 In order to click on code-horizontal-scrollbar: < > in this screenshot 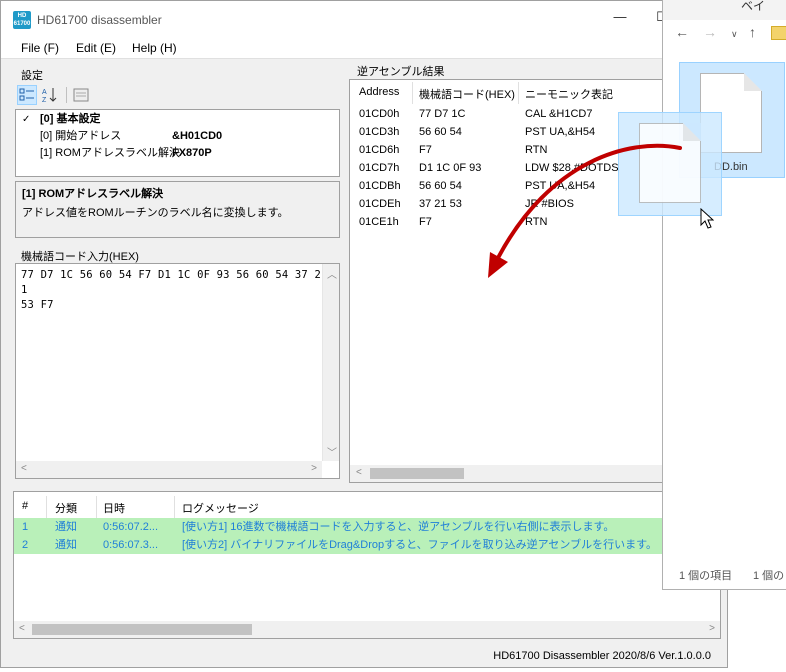, I will do `click(169, 469)`.